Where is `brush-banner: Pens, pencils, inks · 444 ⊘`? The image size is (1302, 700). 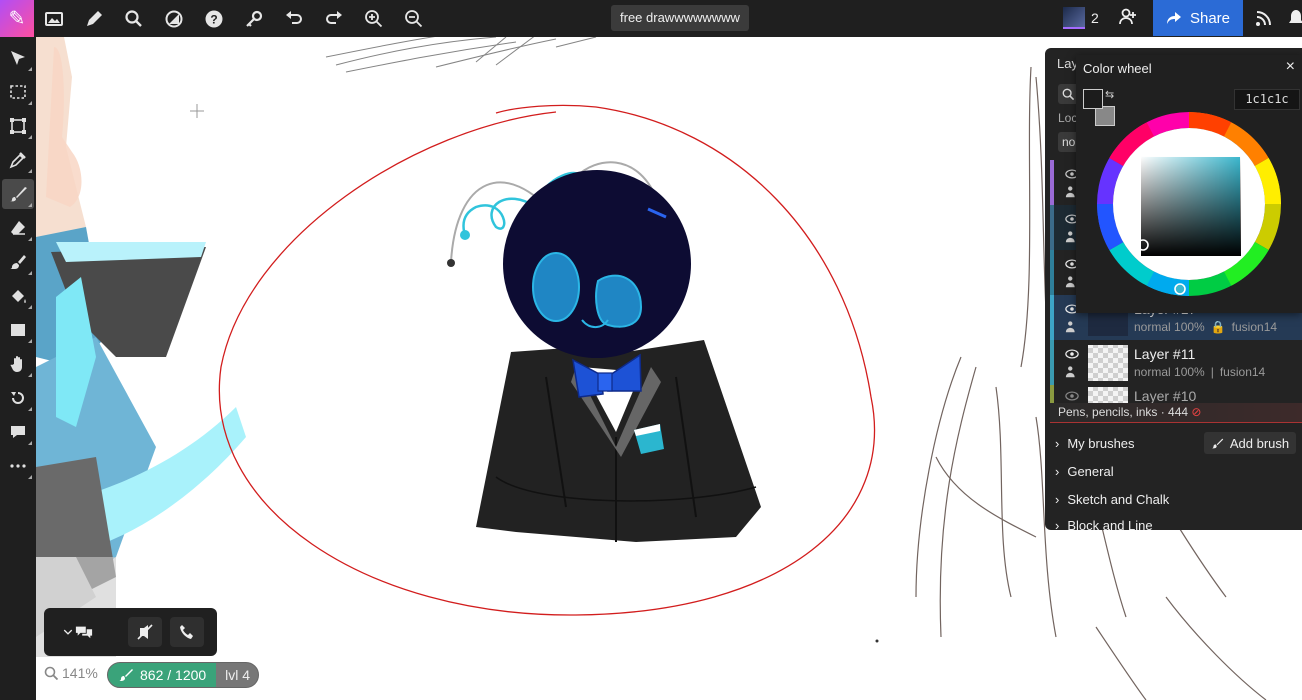 brush-banner: Pens, pencils, inks · 444 ⊘ is located at coordinates (1176, 413).